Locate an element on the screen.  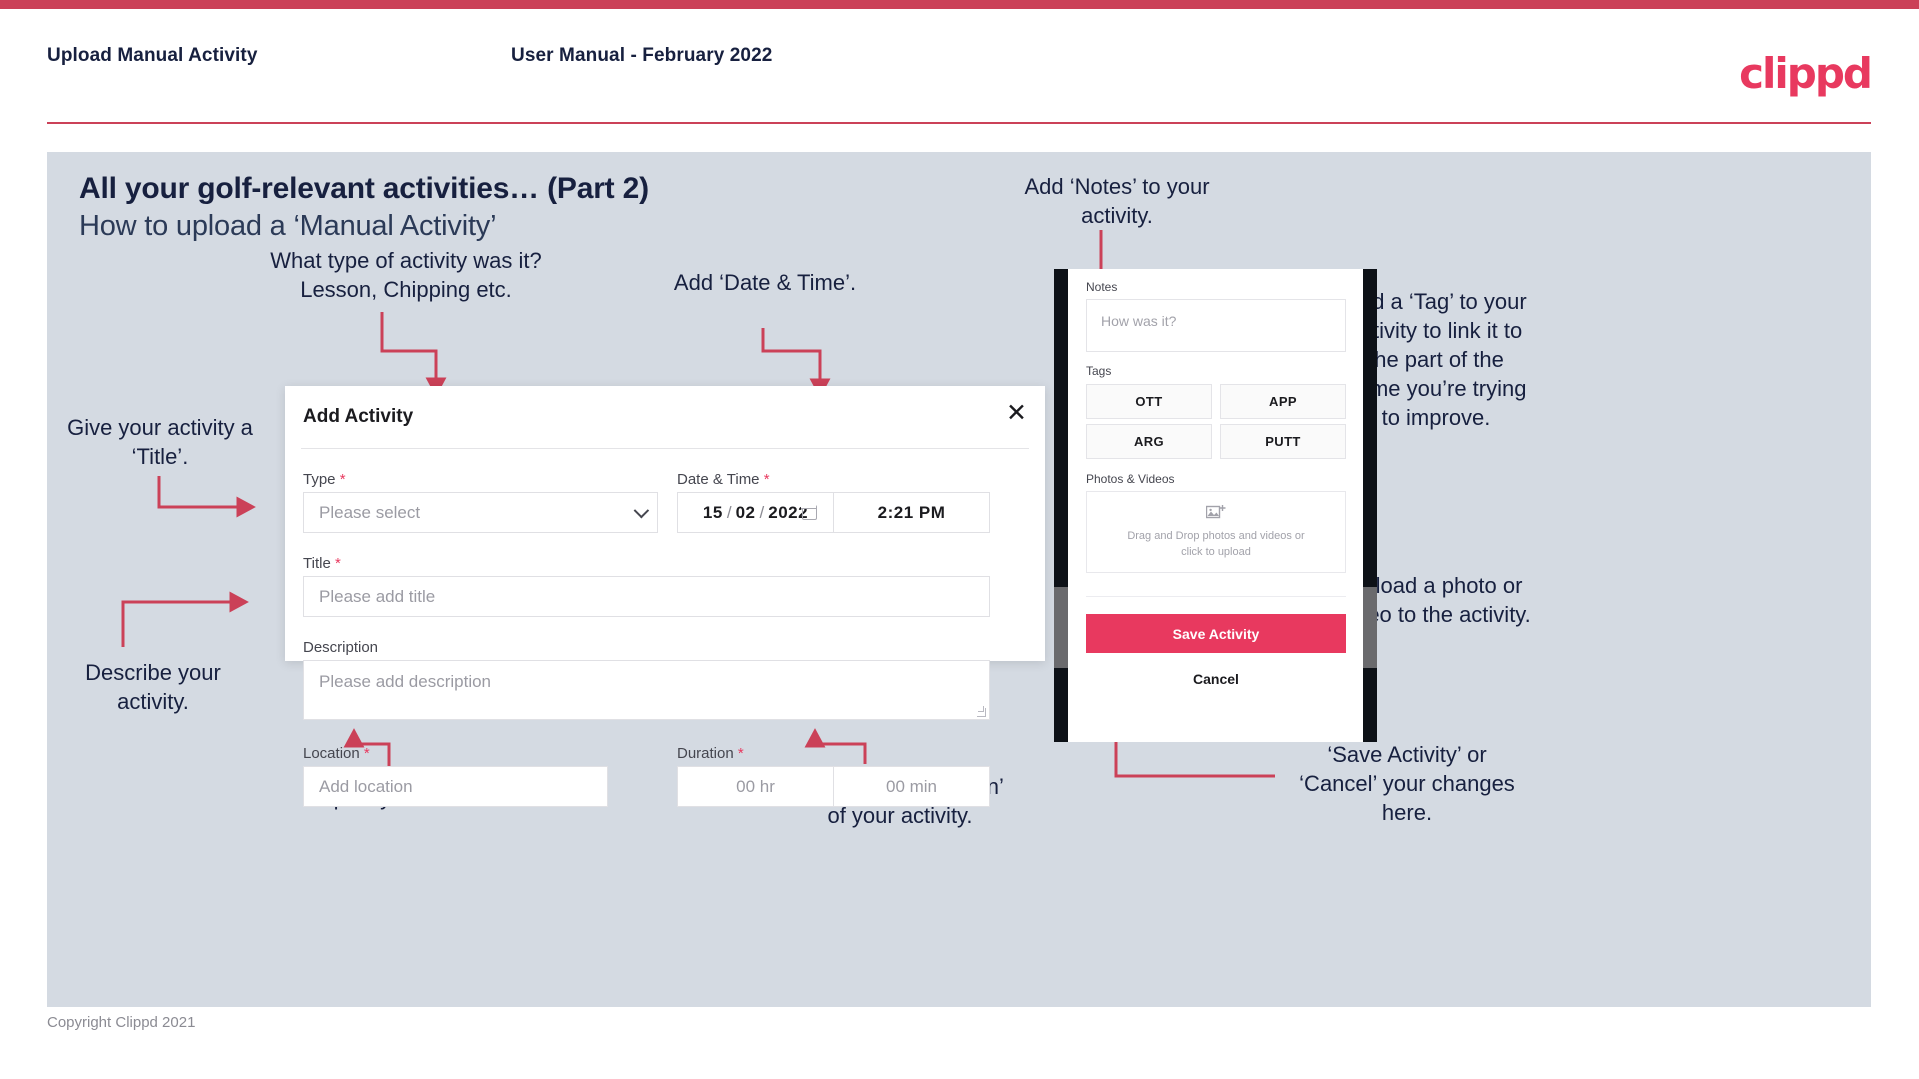
date-input: 15 / 02 / 2022 is located at coordinates (755, 512).